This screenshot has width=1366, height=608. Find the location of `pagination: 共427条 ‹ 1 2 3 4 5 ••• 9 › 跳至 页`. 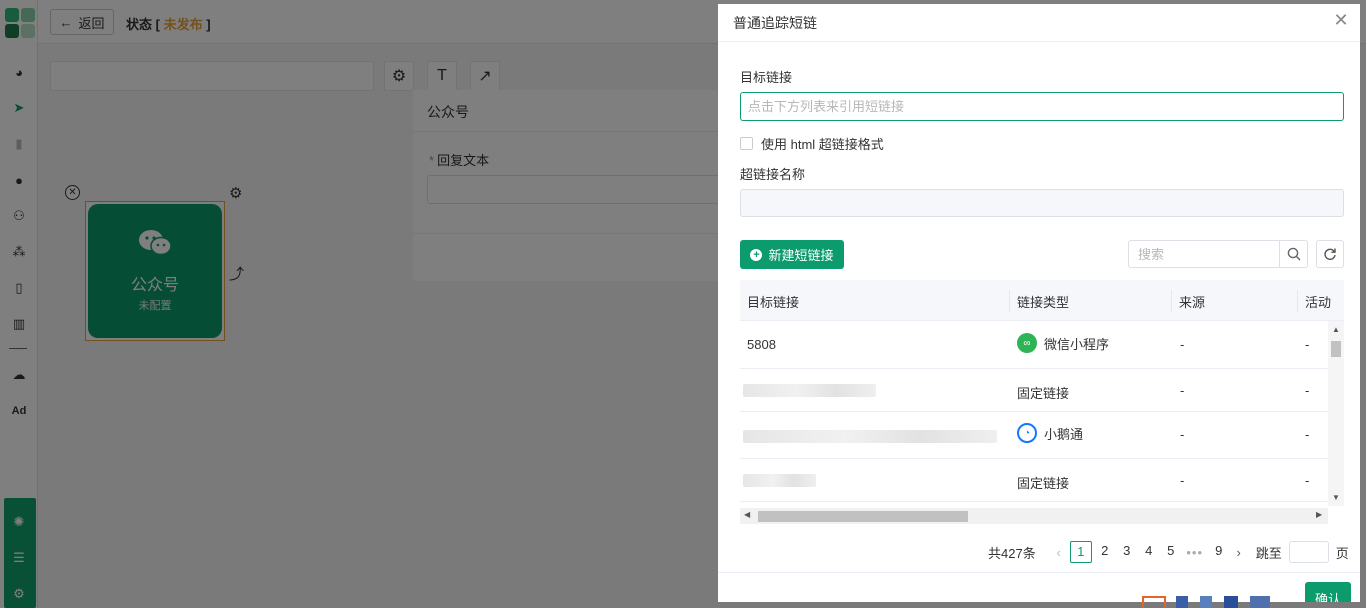

pagination: 共427条 ‹ 1 2 3 4 5 ••• 9 › 跳至 页 is located at coordinates (1168, 552).